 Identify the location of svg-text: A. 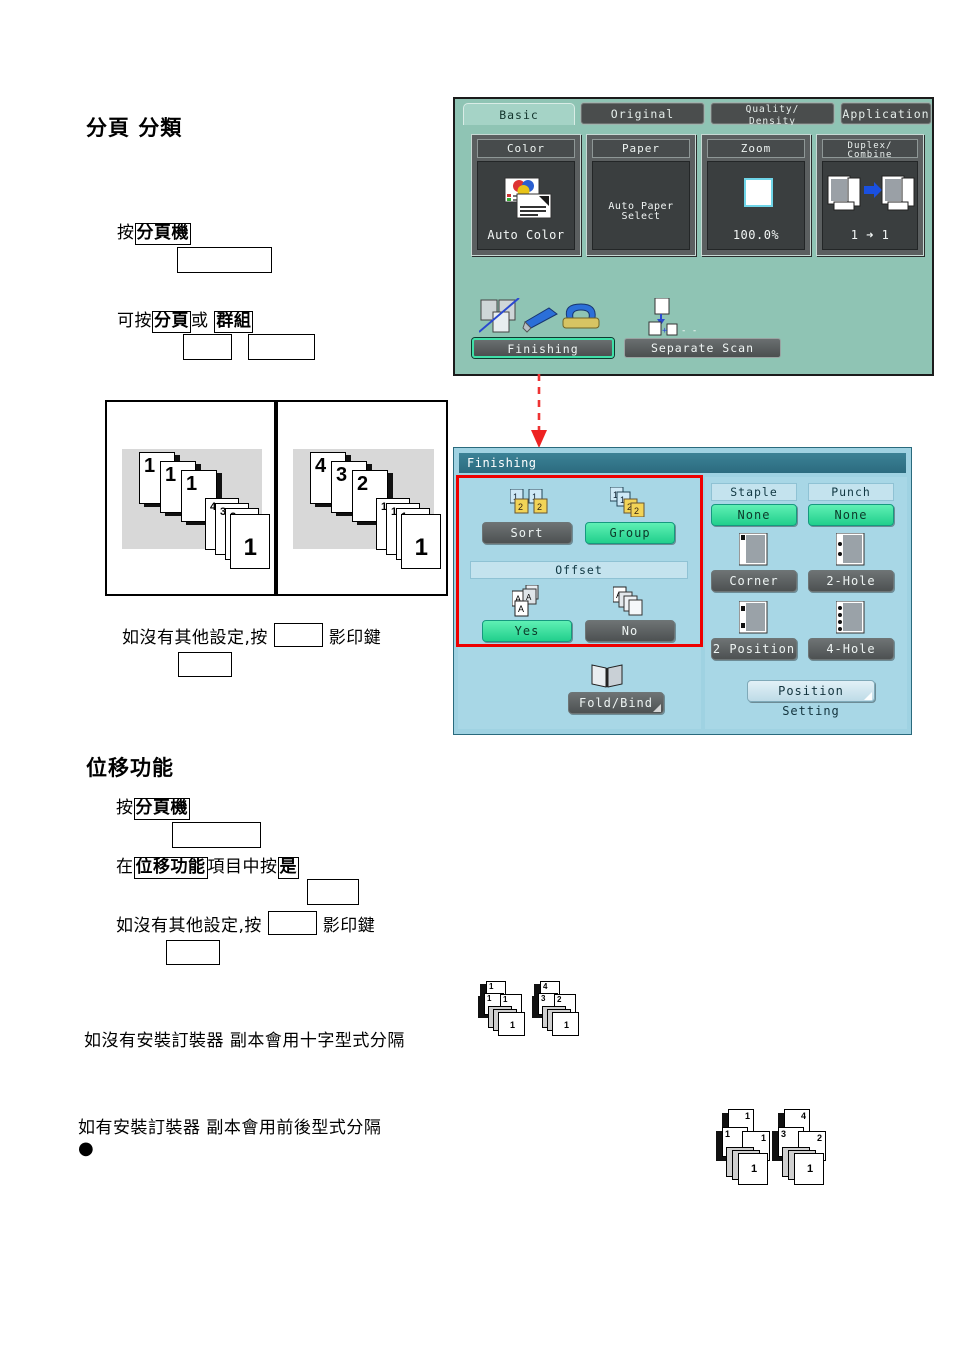
(521, 609).